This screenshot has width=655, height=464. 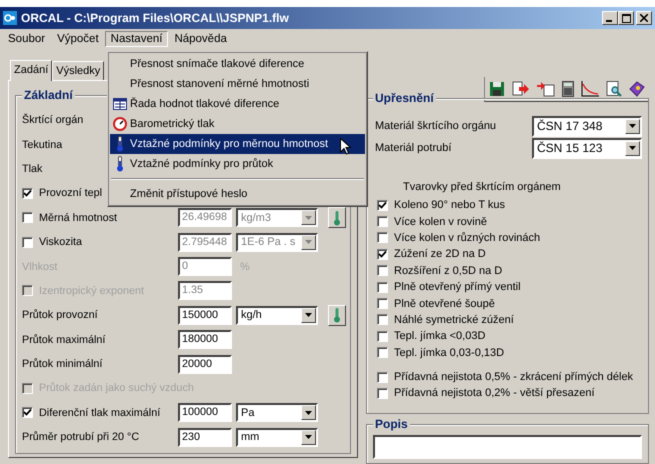 I want to click on unit-dropdown: Pa, so click(x=277, y=412).